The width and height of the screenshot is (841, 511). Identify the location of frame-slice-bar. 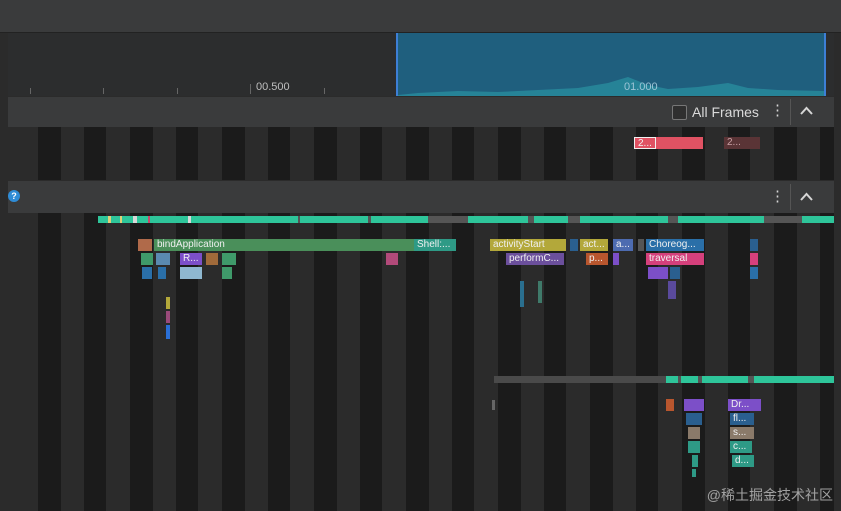
(679, 143).